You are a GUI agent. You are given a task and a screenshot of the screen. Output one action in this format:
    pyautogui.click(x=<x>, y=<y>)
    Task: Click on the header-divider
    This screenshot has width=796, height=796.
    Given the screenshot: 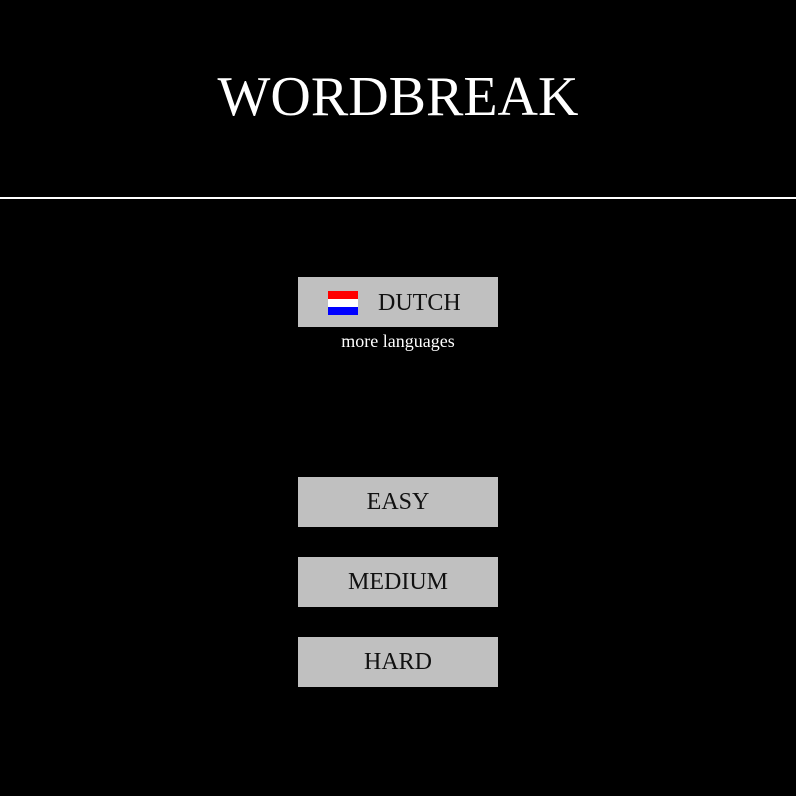 What is the action you would take?
    pyautogui.click(x=398, y=198)
    